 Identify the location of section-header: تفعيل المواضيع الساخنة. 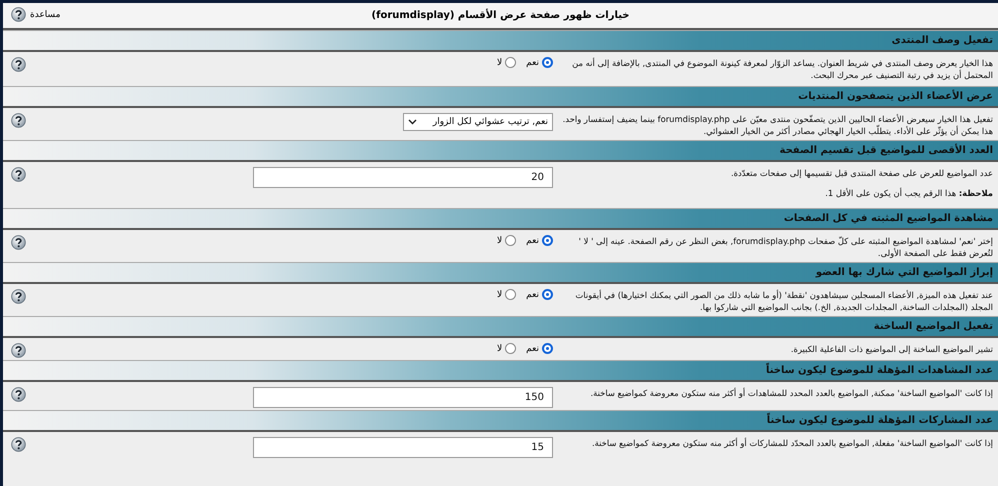
(500, 327).